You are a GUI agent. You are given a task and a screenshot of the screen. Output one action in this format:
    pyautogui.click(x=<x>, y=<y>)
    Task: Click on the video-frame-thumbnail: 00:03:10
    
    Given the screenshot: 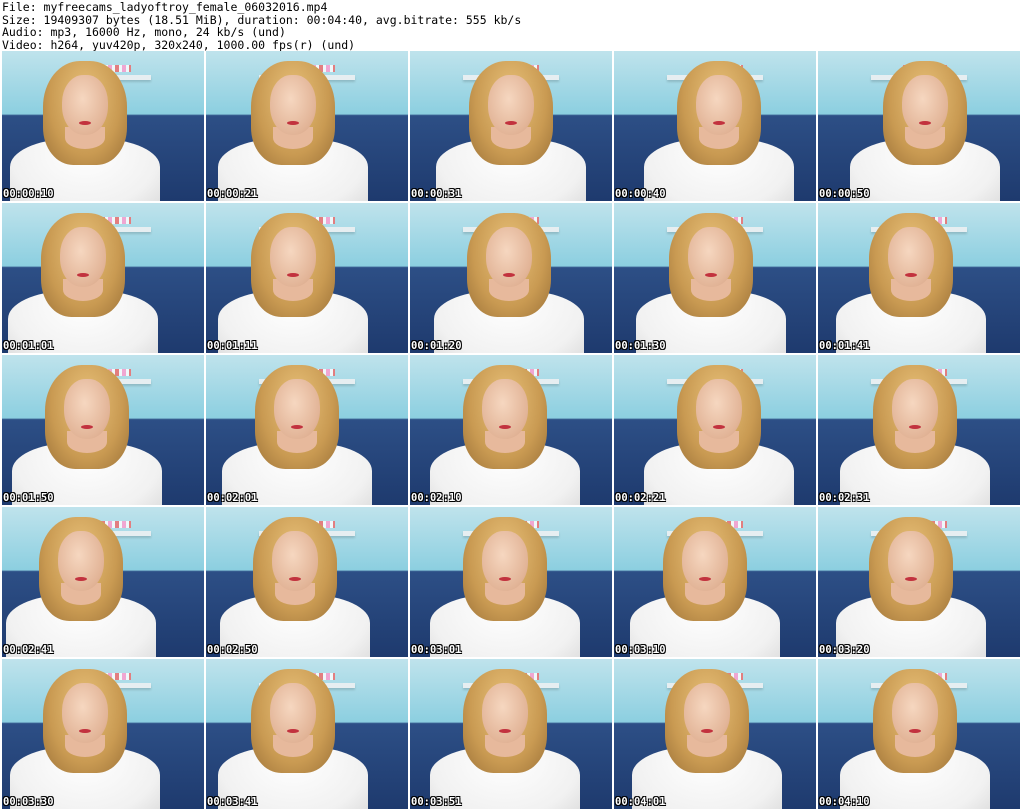 What is the action you would take?
    pyautogui.click(x=715, y=582)
    